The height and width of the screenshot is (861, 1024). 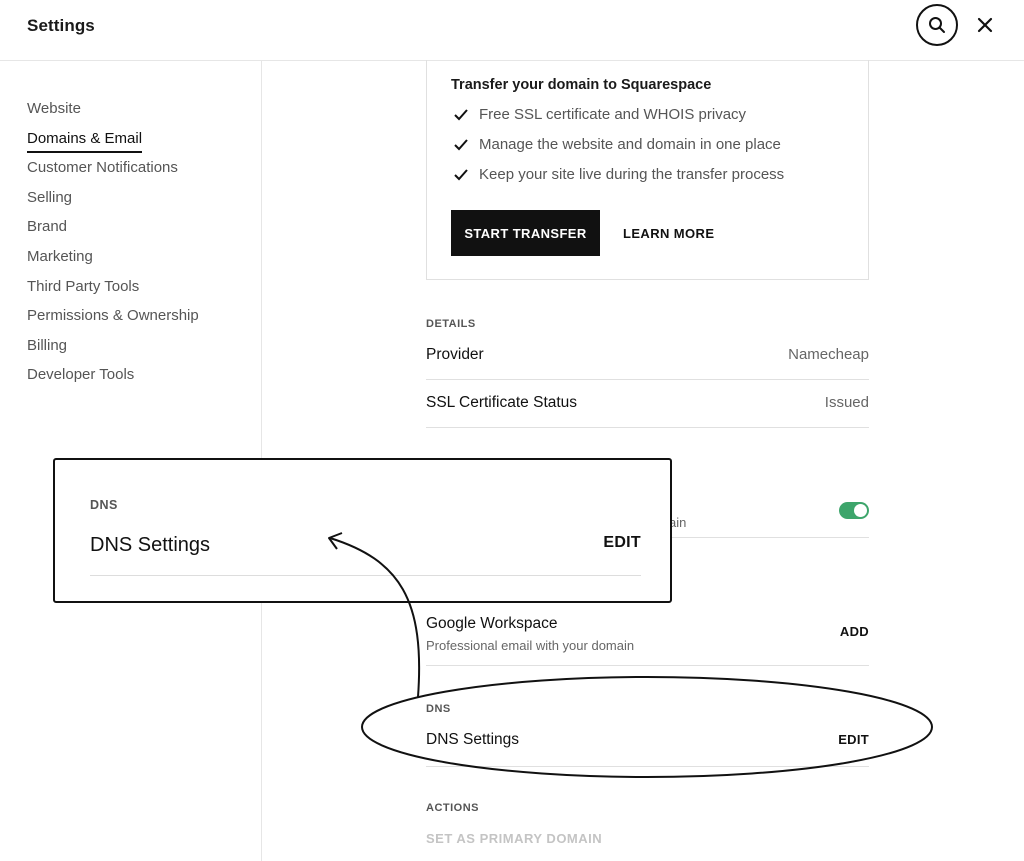 I want to click on sidebar-item-label: Developer Tools, so click(x=81, y=375).